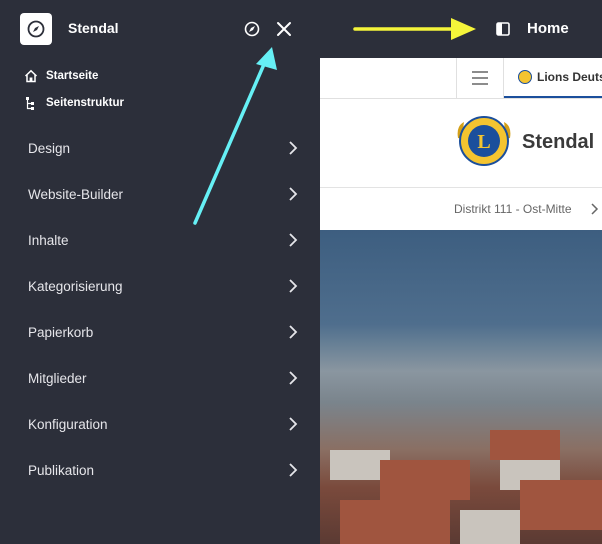 This screenshot has height=544, width=602. Describe the element at coordinates (235, 136) in the screenshot. I see `cyan-arrow-icon` at that location.